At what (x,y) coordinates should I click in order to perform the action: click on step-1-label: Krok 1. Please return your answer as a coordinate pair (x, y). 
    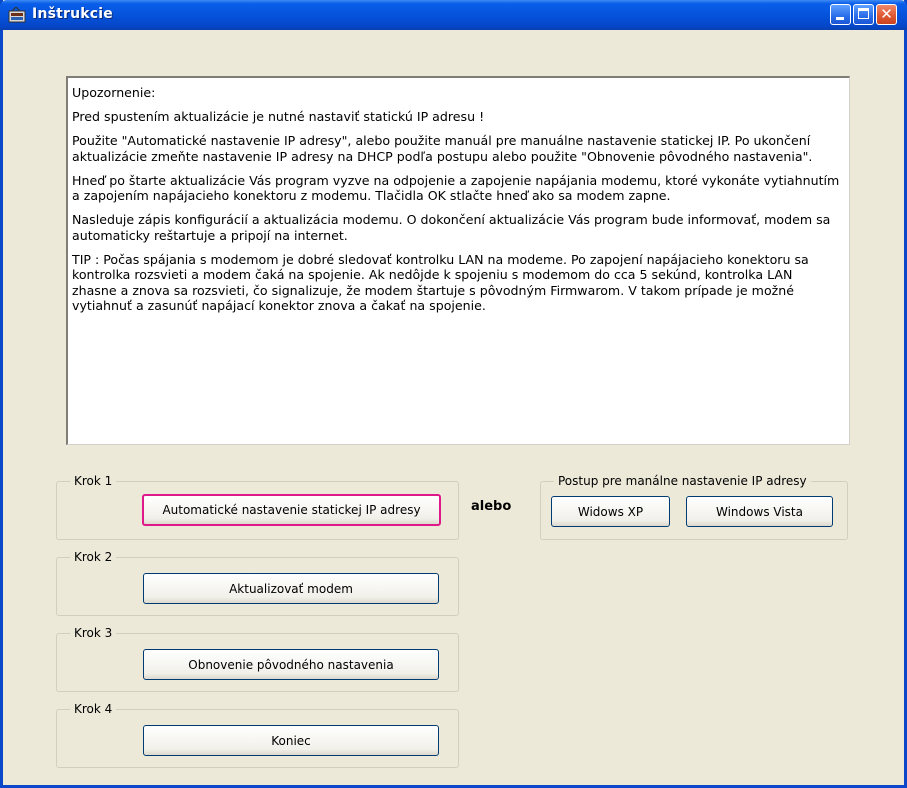
    Looking at the image, I should click on (93, 481).